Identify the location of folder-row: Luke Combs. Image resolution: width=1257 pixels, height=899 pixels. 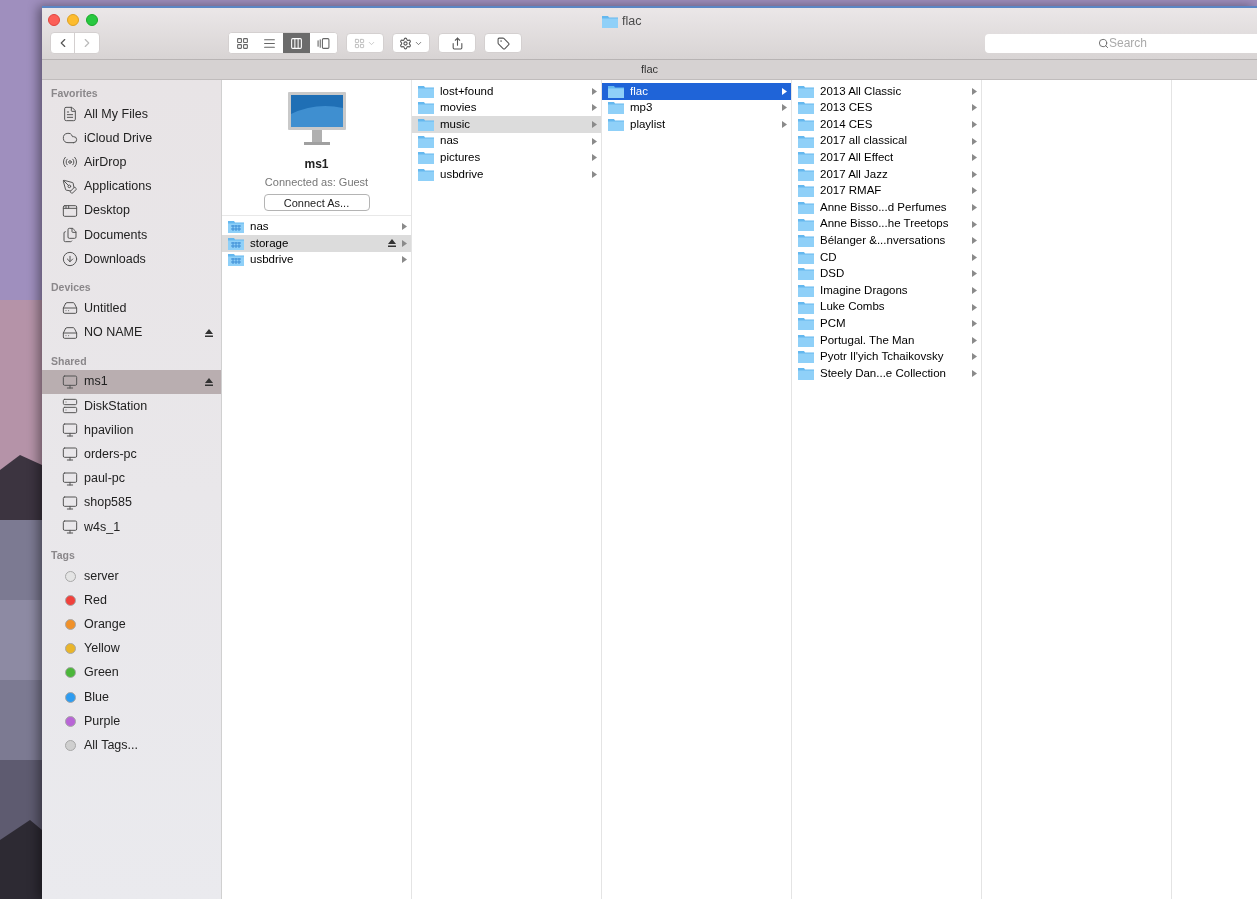
(886, 307).